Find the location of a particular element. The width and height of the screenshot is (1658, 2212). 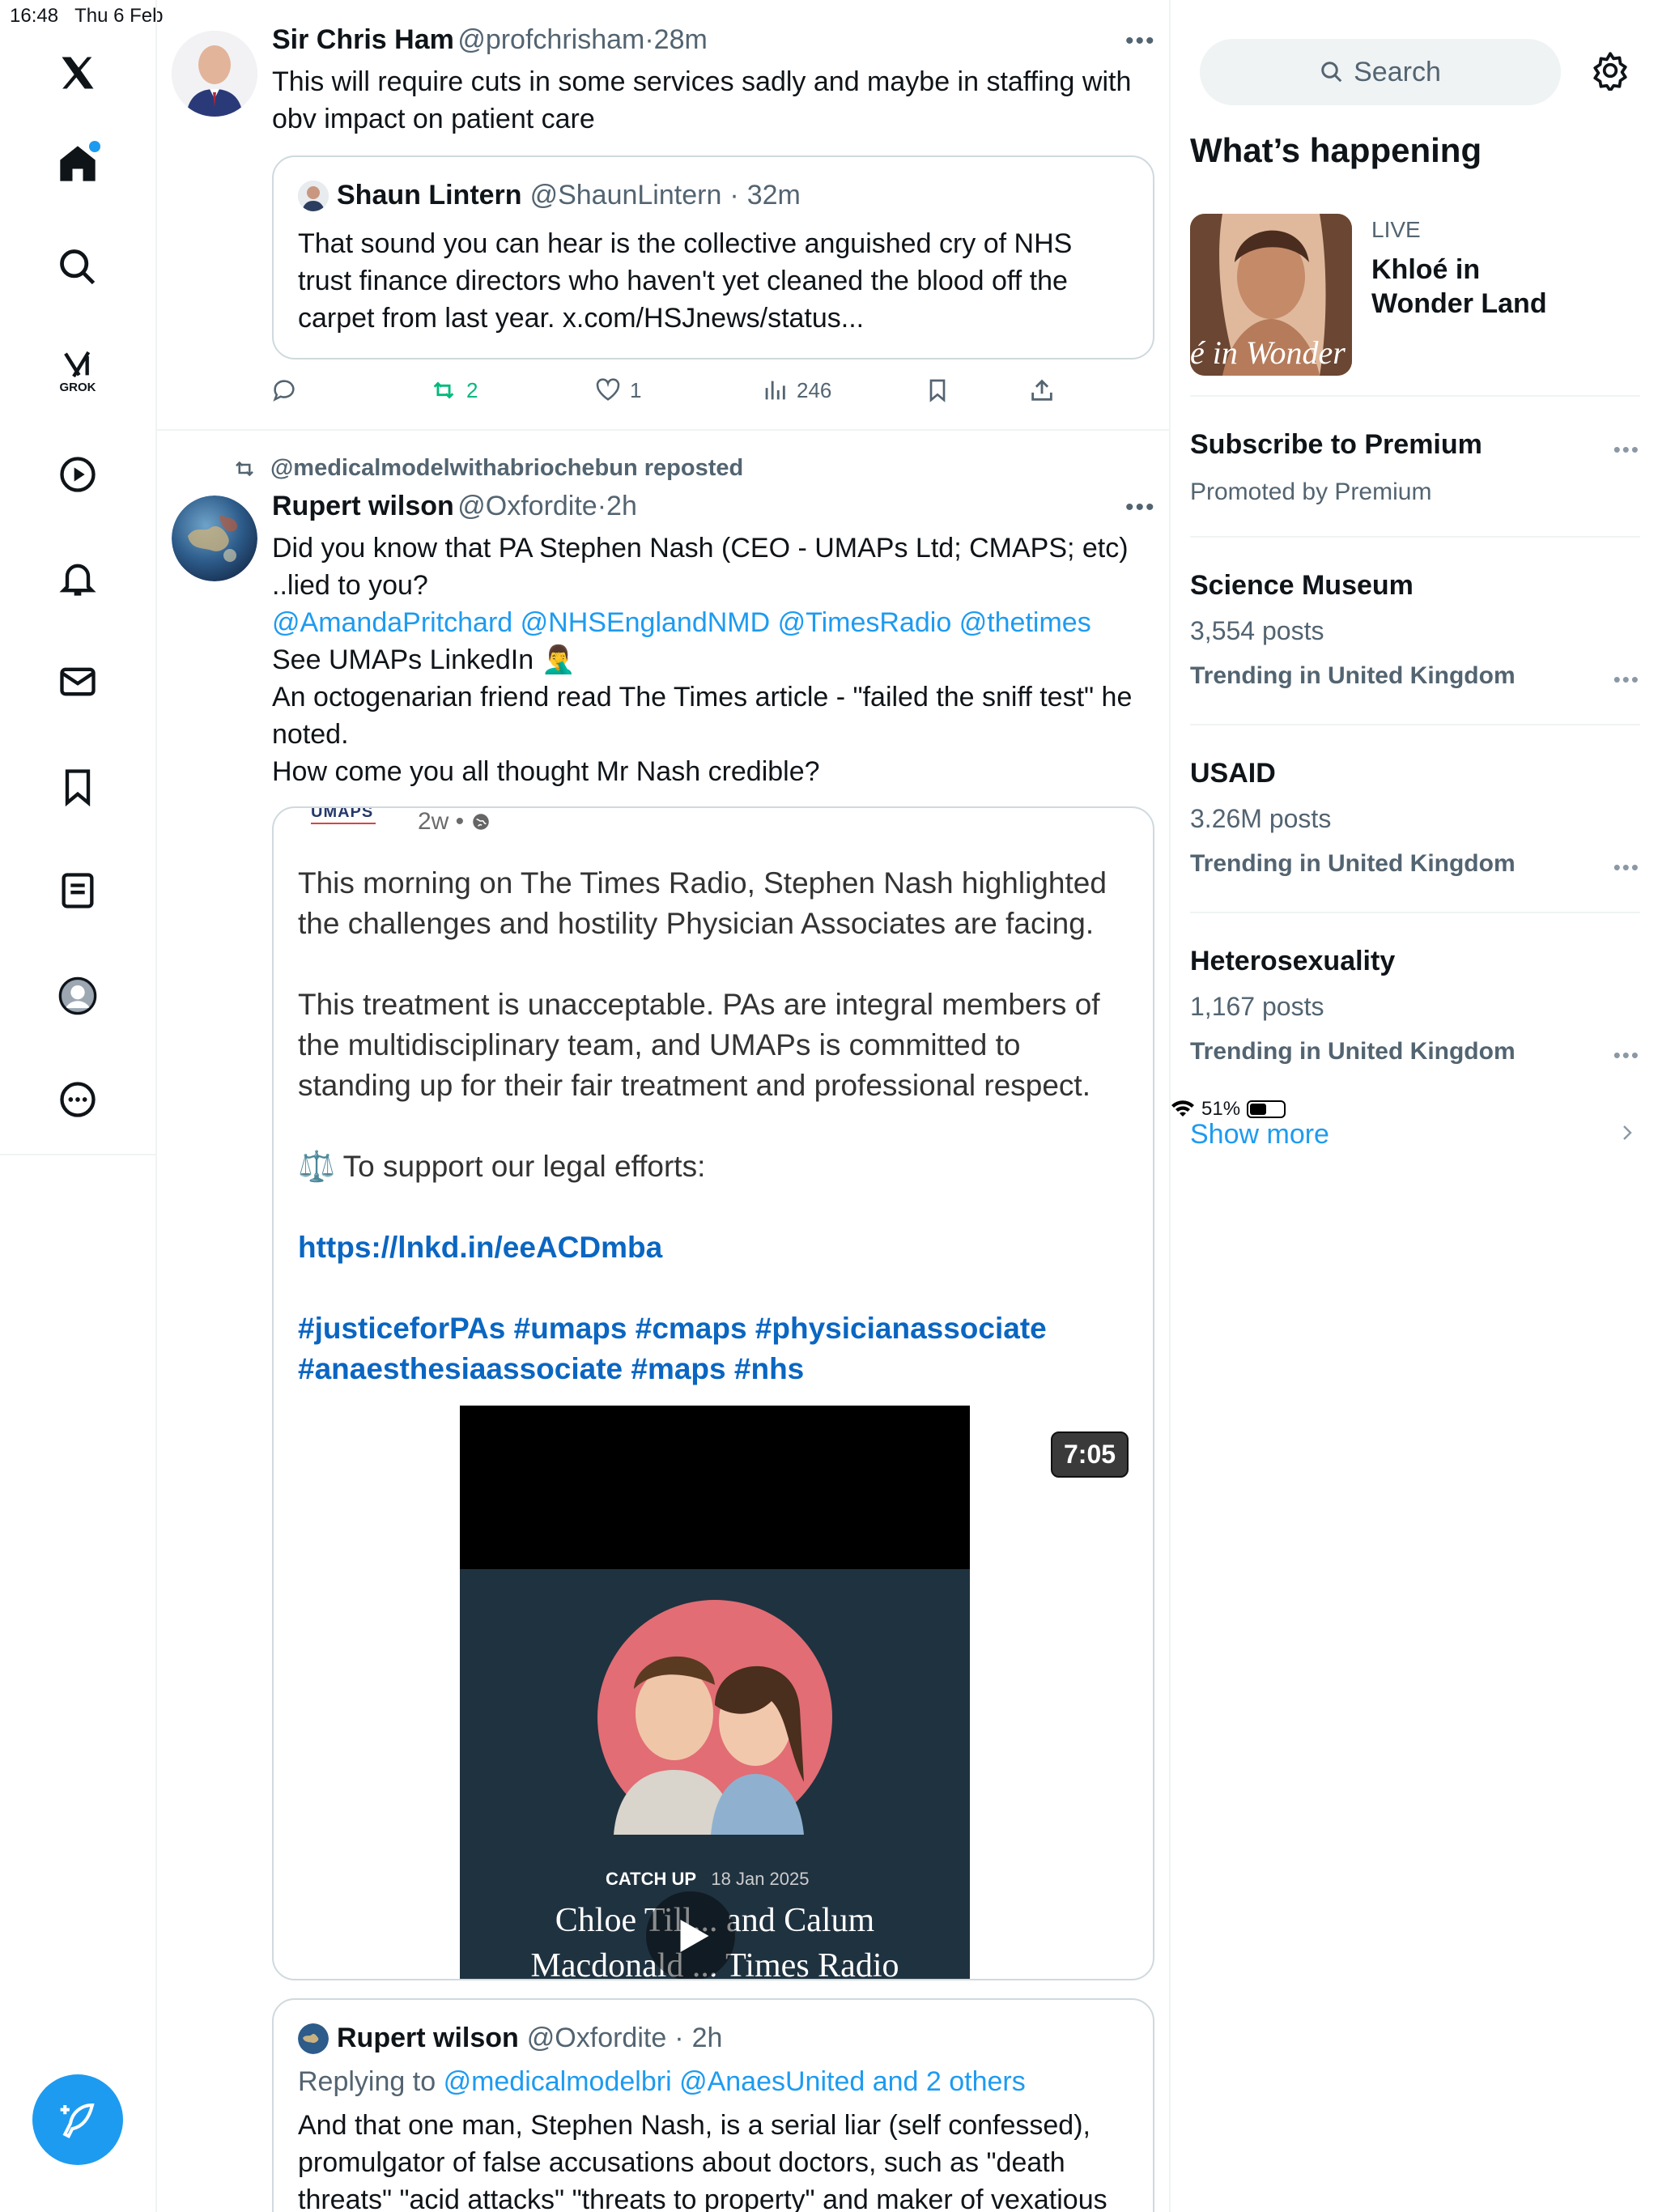

presenters-photo is located at coordinates (714, 1717).